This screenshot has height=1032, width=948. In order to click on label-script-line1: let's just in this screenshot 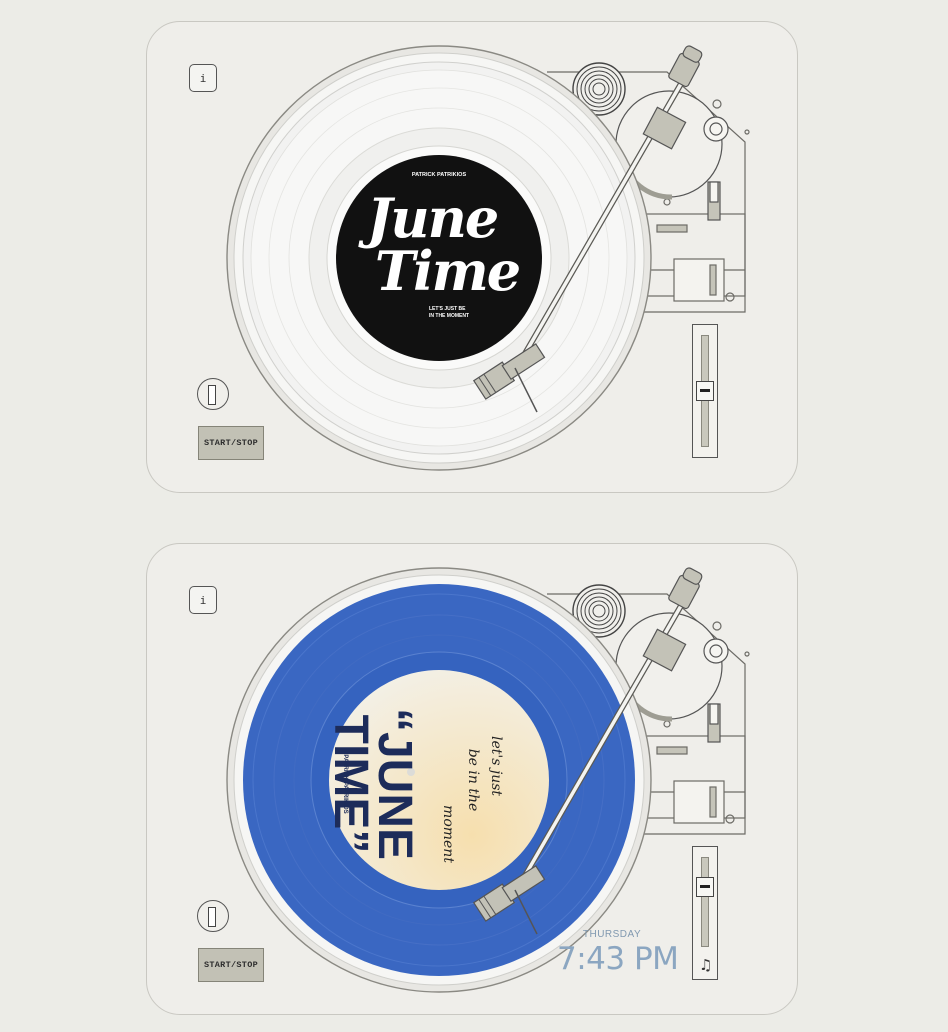, I will do `click(496, 766)`.